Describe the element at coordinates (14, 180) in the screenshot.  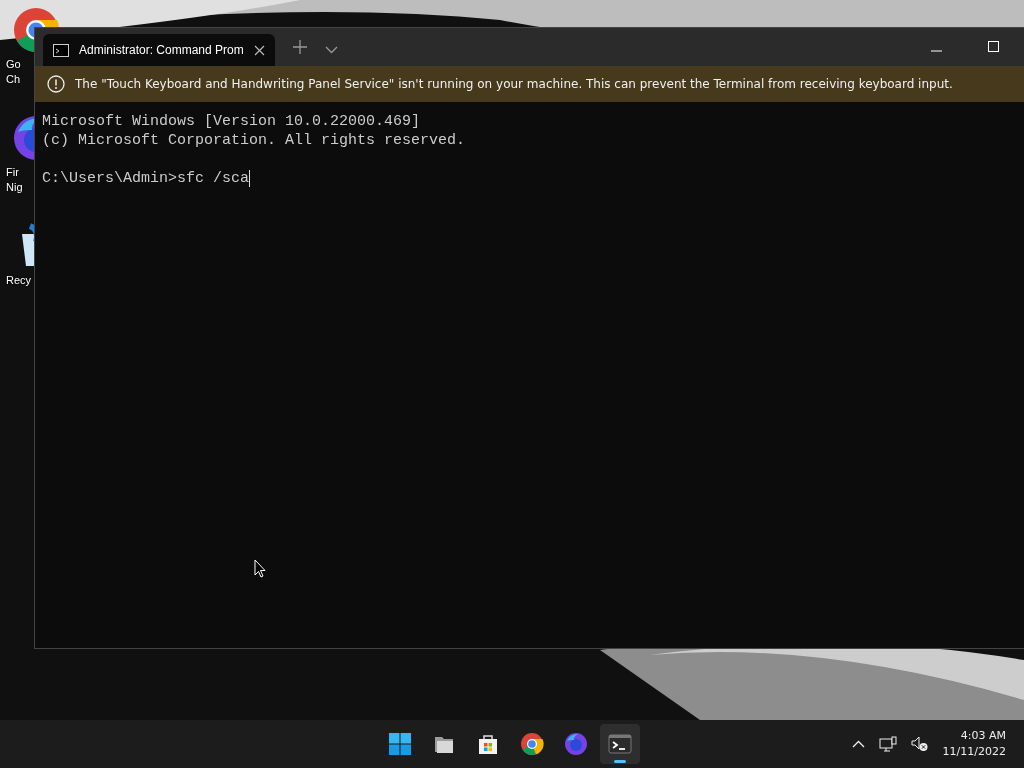
I see `desktop-icon-label: Fir Nig` at that location.